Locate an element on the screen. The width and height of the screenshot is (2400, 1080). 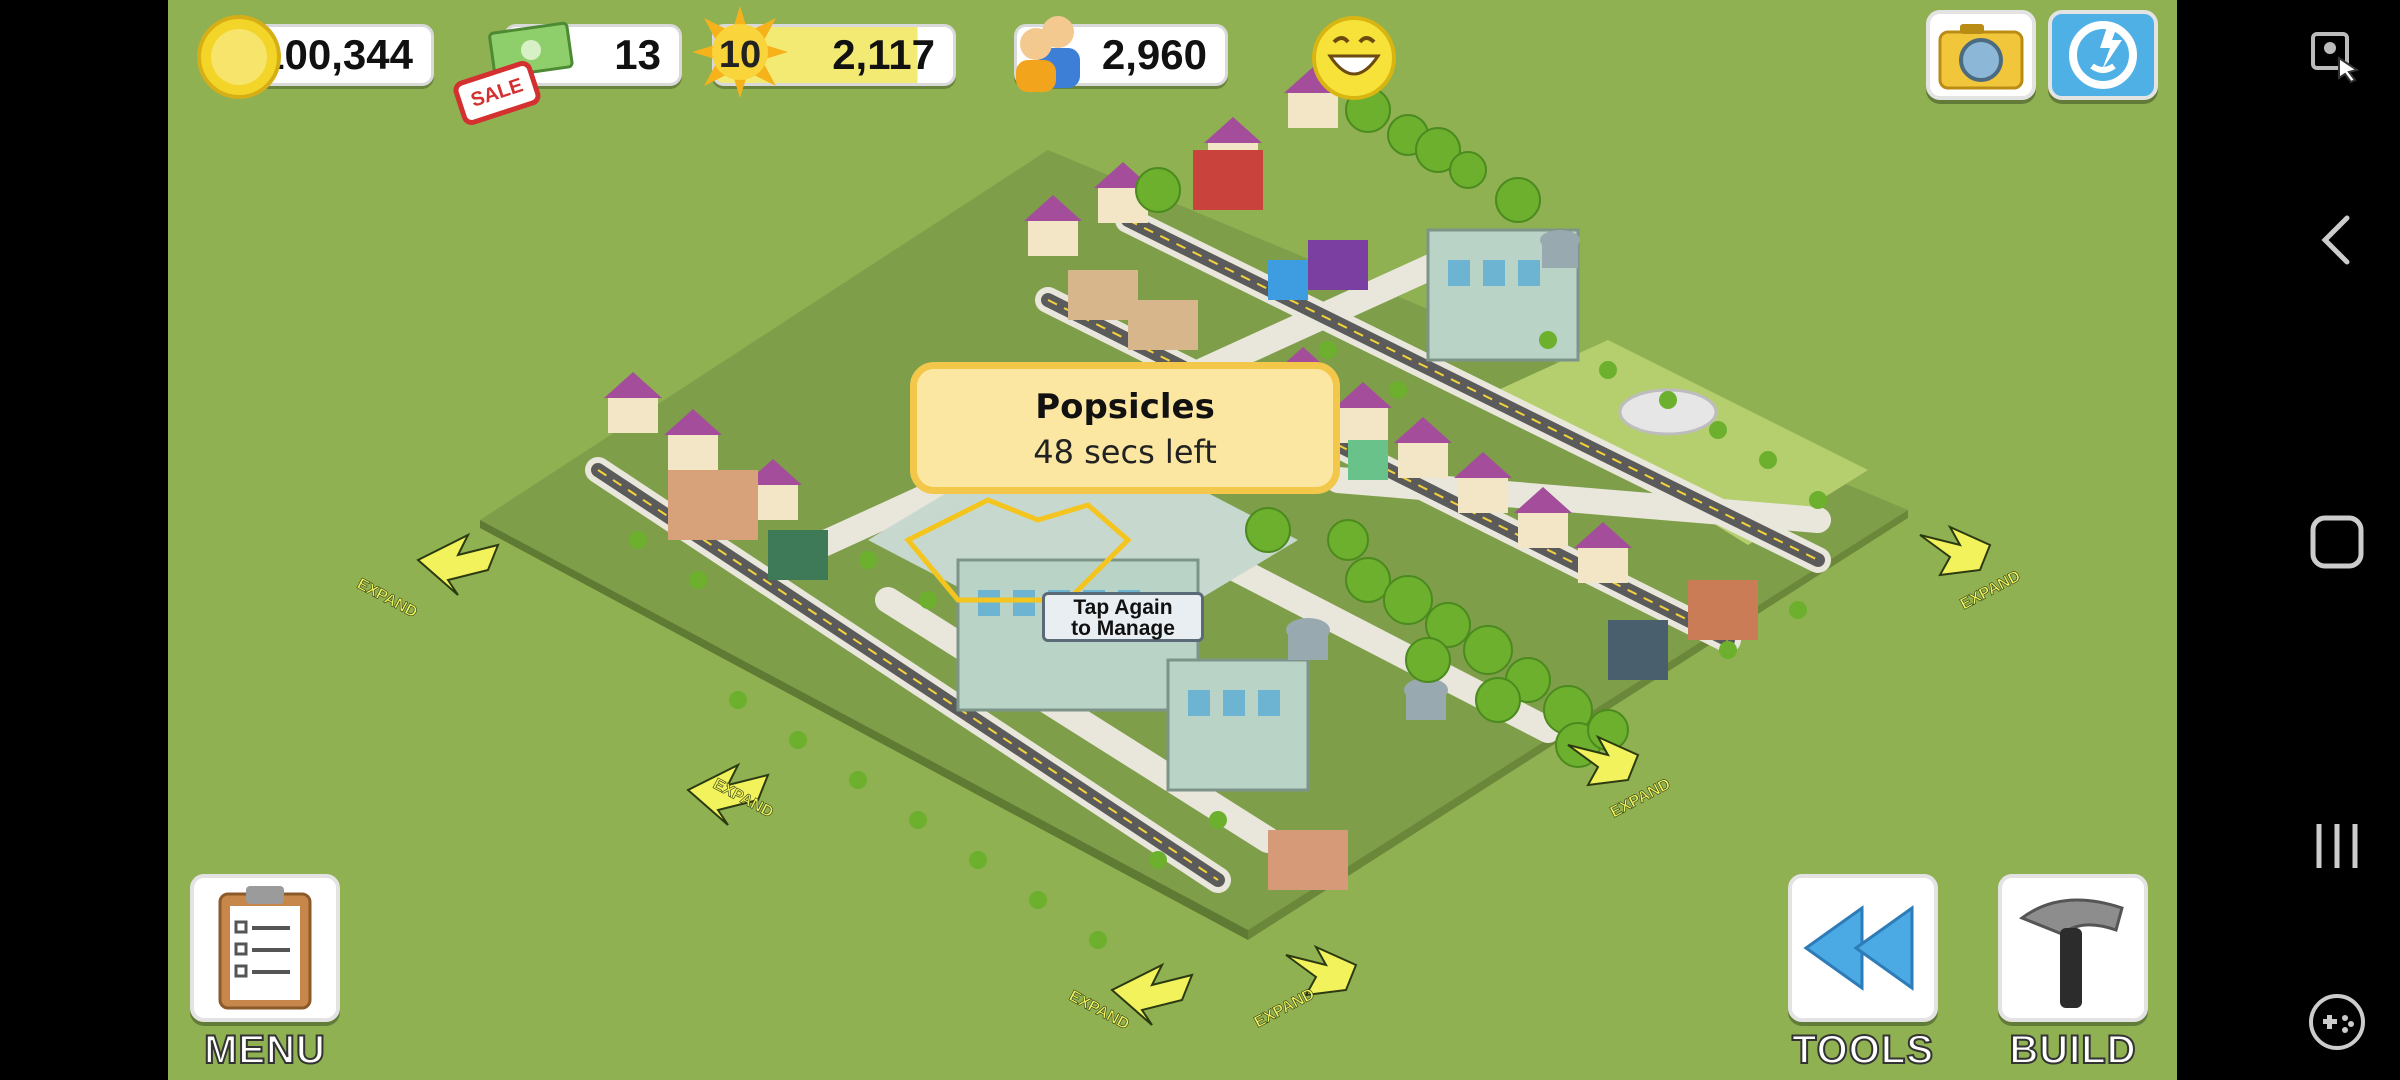
coin-icon is located at coordinates (239, 57).